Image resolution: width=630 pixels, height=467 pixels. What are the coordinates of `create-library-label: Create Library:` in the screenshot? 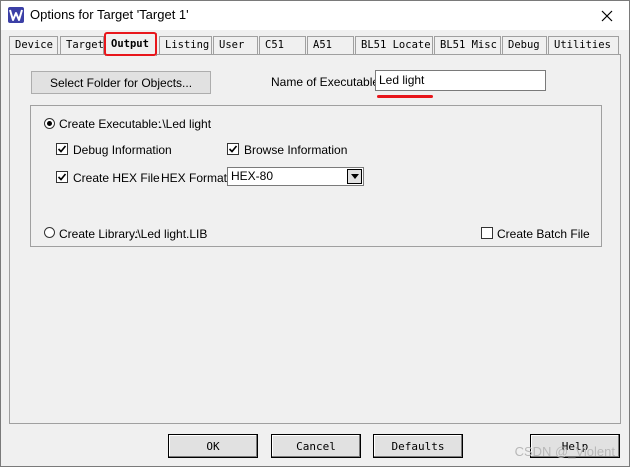 It's located at (99, 234).